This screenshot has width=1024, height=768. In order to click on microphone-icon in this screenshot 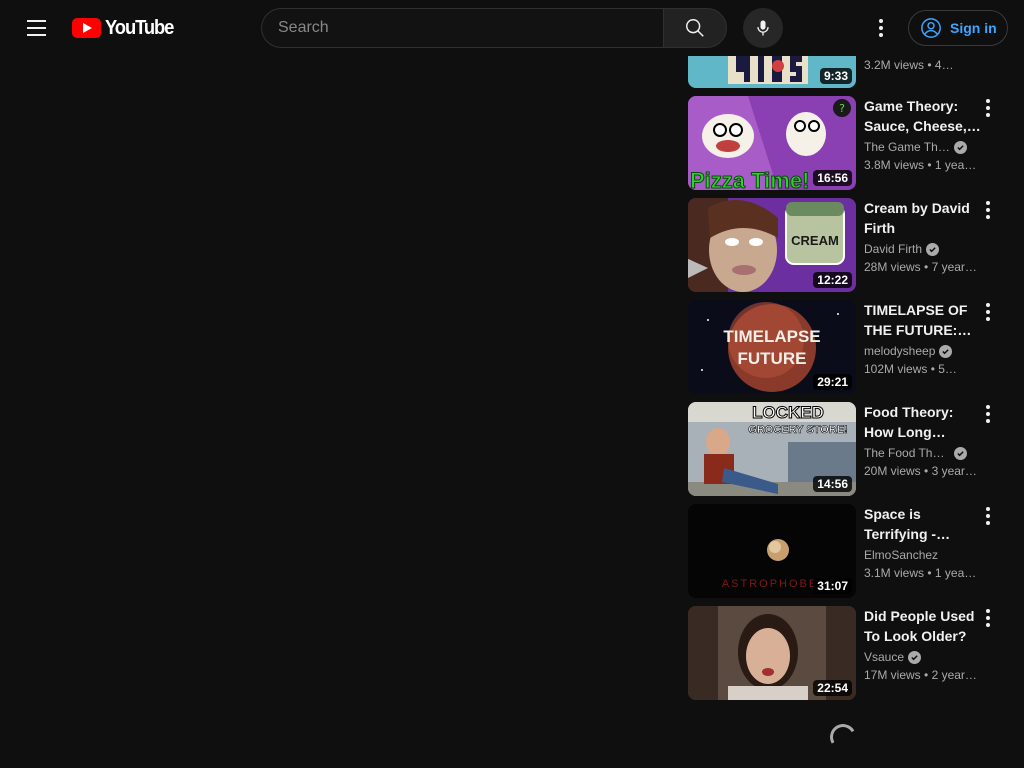, I will do `click(763, 28)`.